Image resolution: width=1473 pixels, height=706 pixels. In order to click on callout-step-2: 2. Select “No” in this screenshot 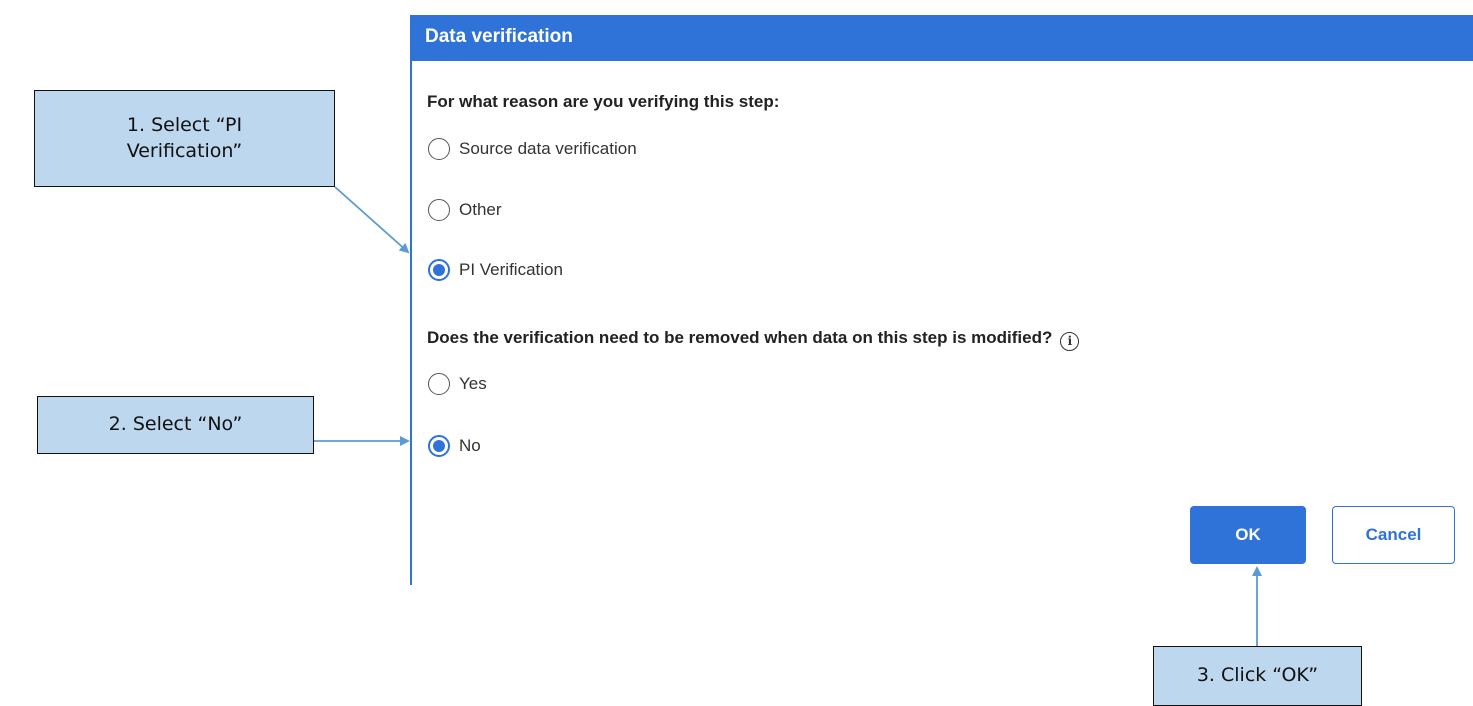, I will do `click(175, 425)`.